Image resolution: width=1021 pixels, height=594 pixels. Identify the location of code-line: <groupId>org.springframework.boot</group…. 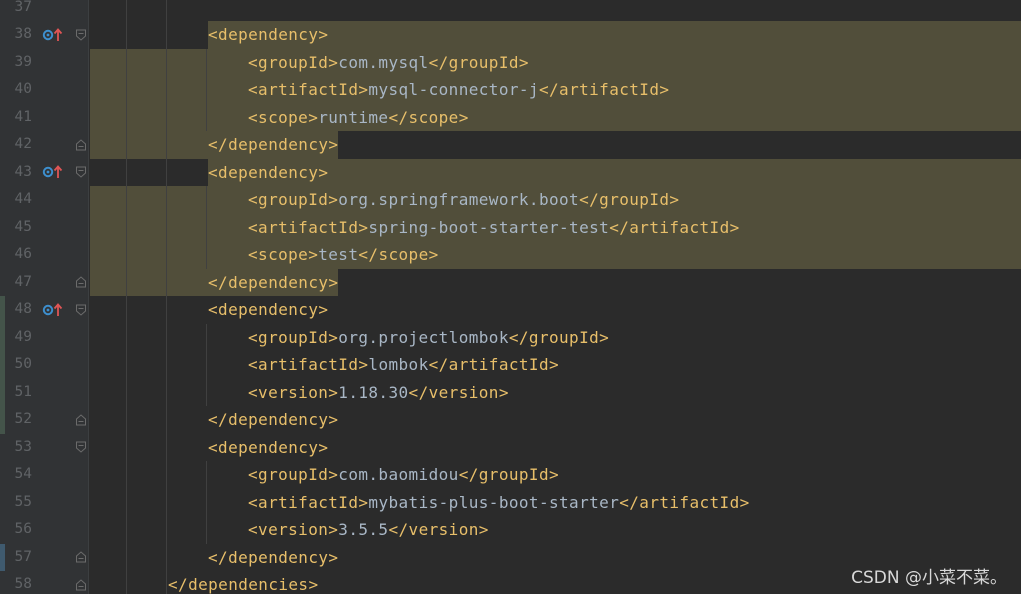
(463, 200).